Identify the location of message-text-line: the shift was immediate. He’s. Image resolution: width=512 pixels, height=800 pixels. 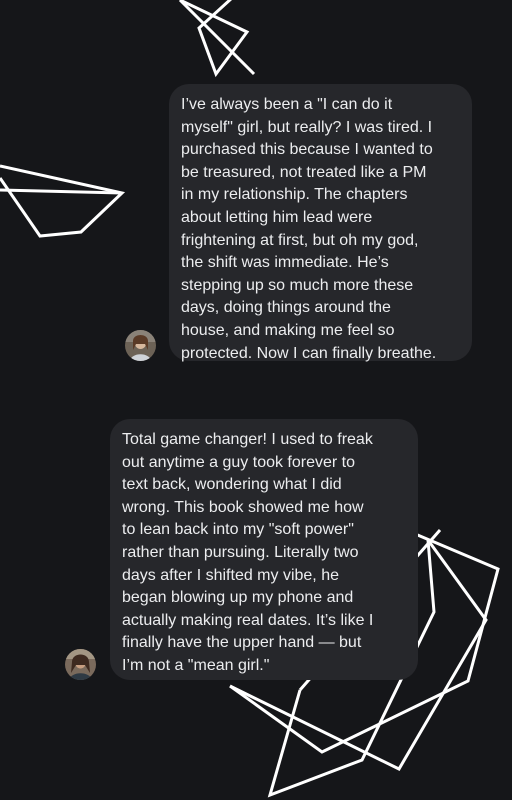
(285, 263).